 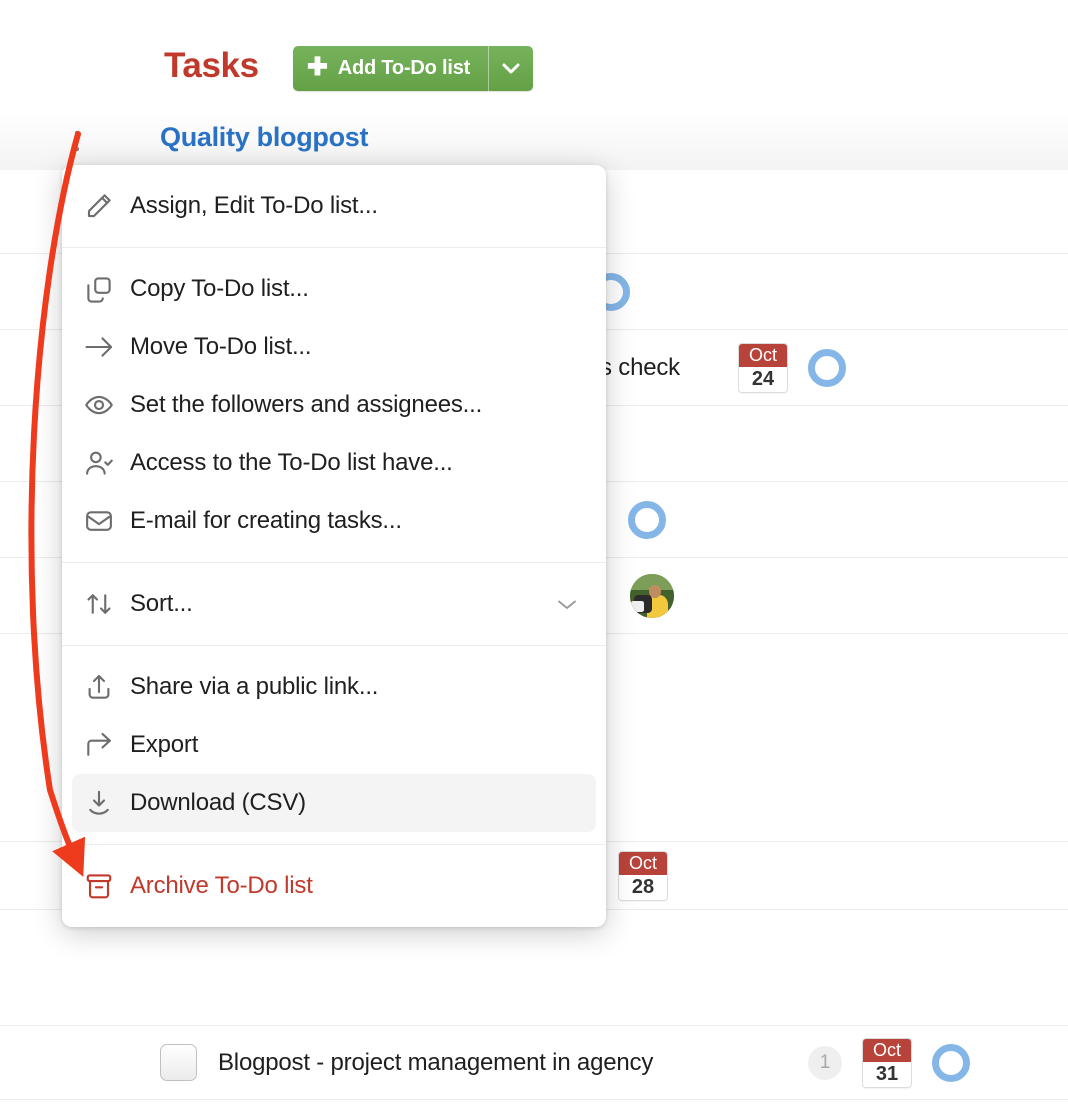 What do you see at coordinates (164, 744) in the screenshot?
I see `menu-item-label: Export` at bounding box center [164, 744].